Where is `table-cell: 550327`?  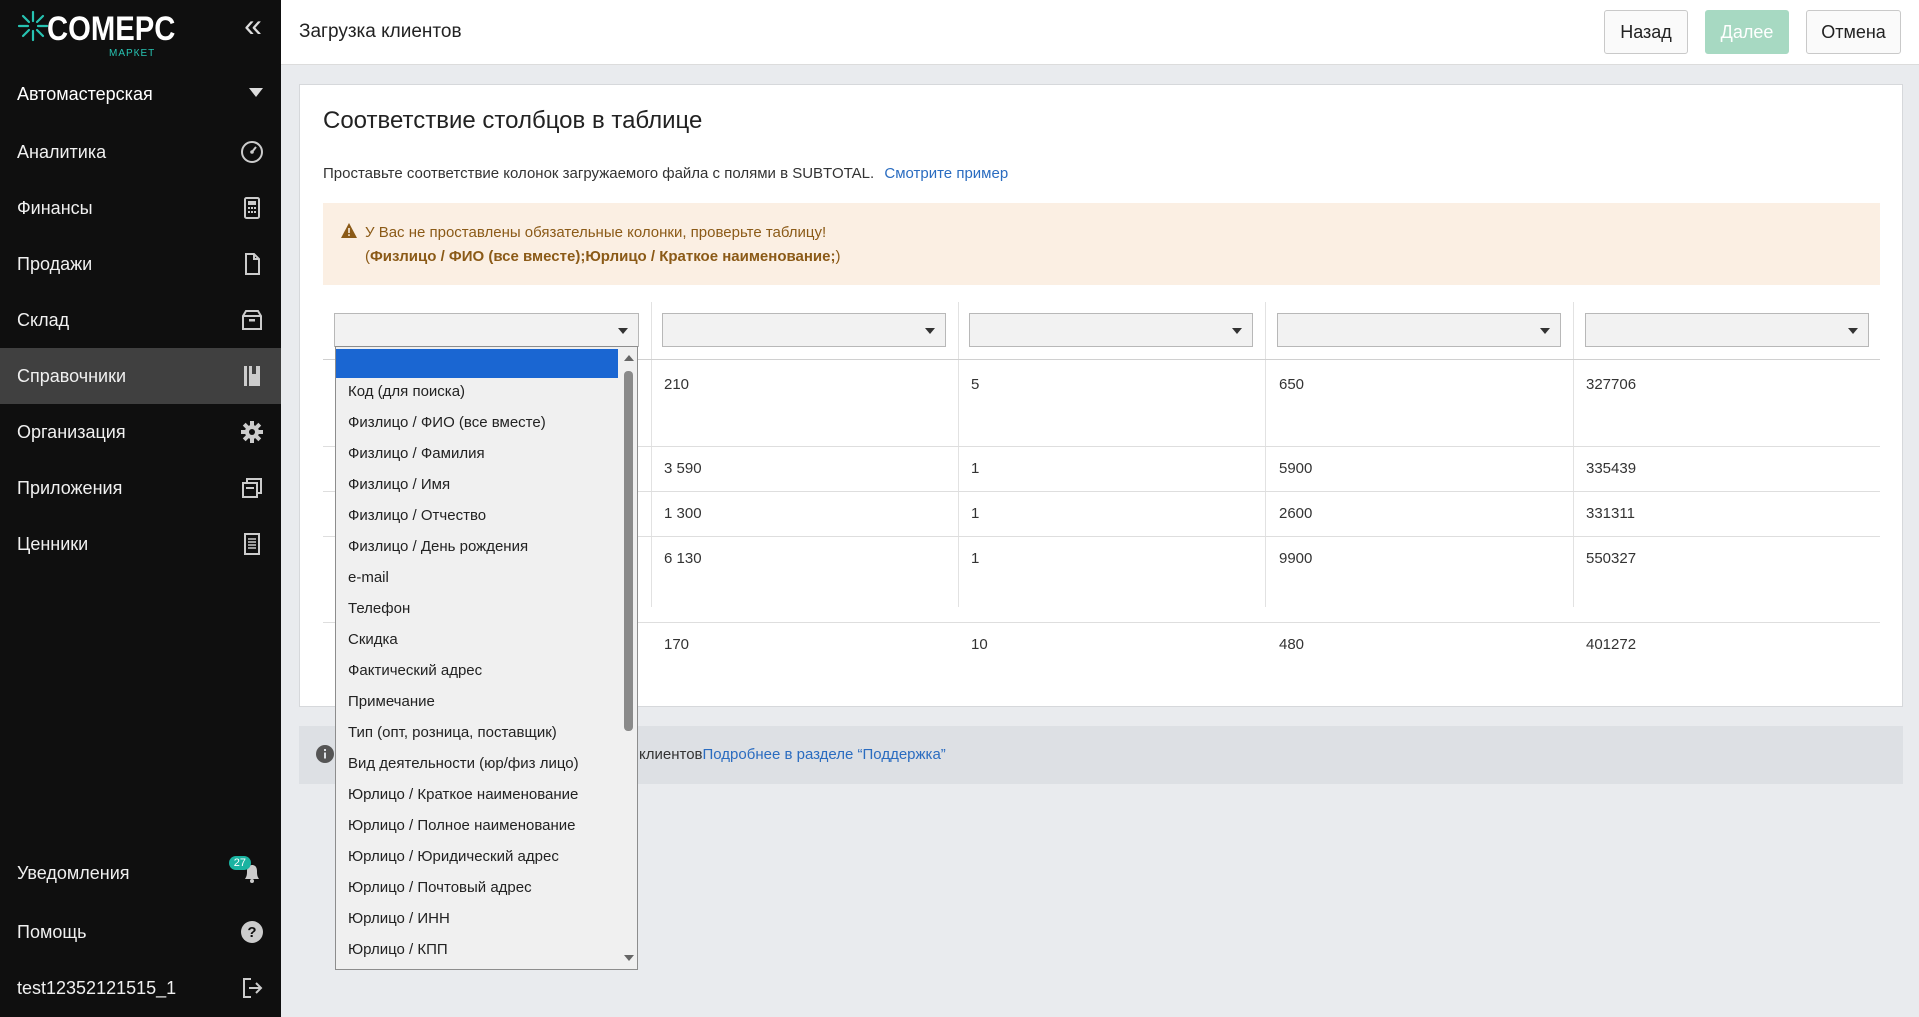 table-cell: 550327 is located at coordinates (1611, 558).